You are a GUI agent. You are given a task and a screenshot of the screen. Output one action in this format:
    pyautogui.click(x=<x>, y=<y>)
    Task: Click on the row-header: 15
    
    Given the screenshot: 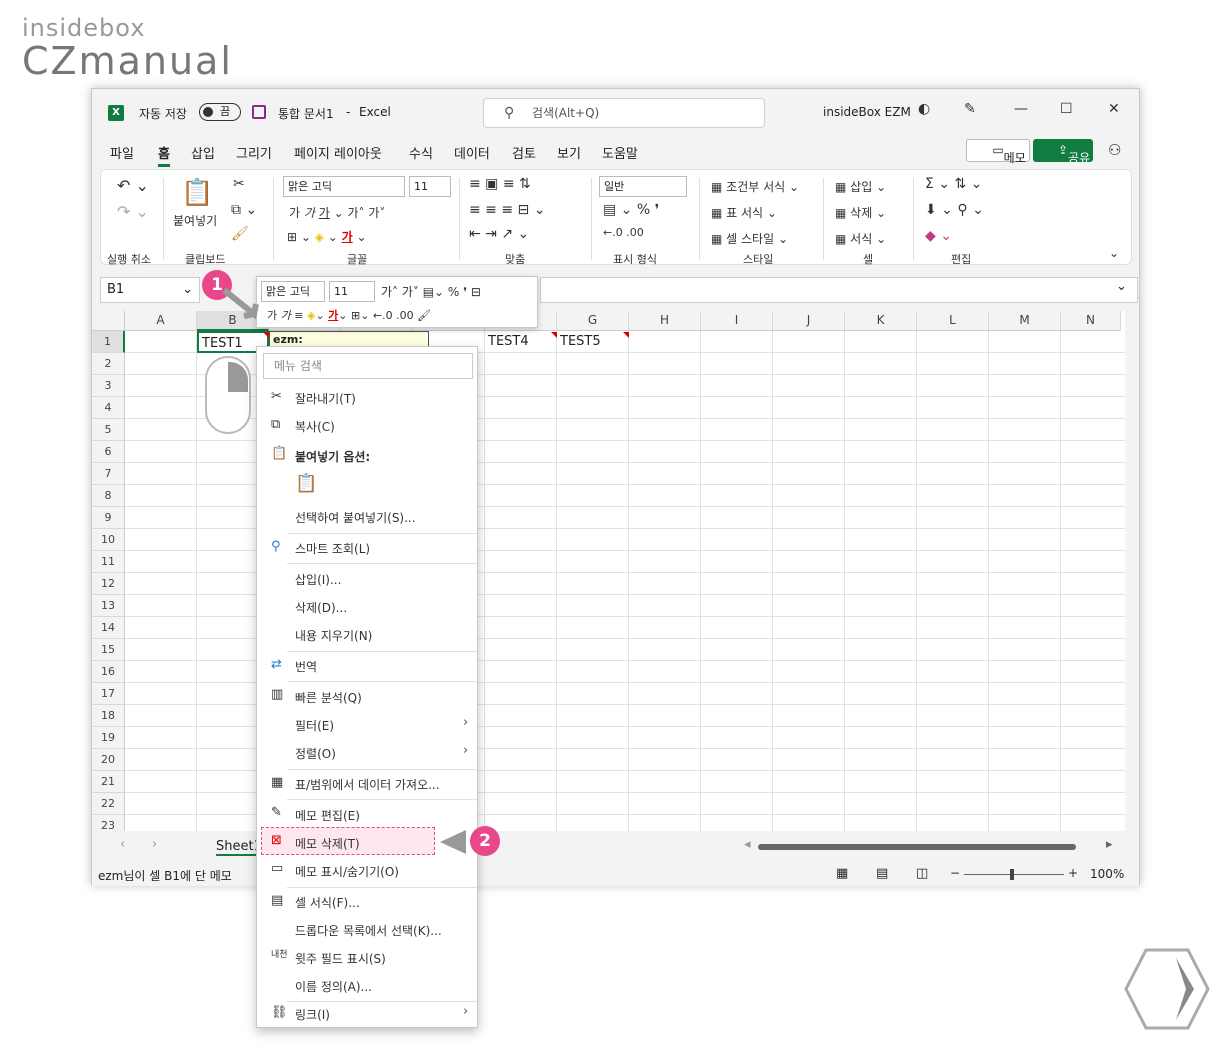 What is the action you would take?
    pyautogui.click(x=108, y=650)
    